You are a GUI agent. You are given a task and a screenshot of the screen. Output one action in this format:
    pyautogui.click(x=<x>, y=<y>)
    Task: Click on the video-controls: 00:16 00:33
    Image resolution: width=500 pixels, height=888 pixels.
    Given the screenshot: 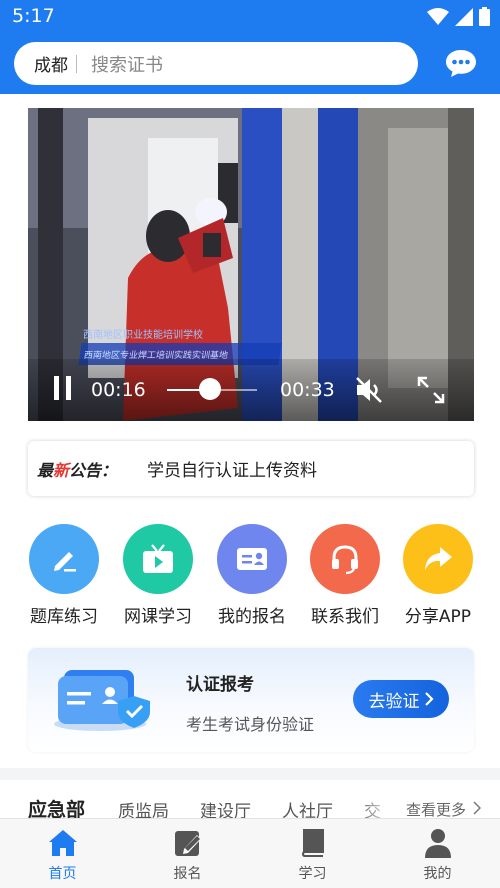 What is the action you would take?
    pyautogui.click(x=251, y=390)
    